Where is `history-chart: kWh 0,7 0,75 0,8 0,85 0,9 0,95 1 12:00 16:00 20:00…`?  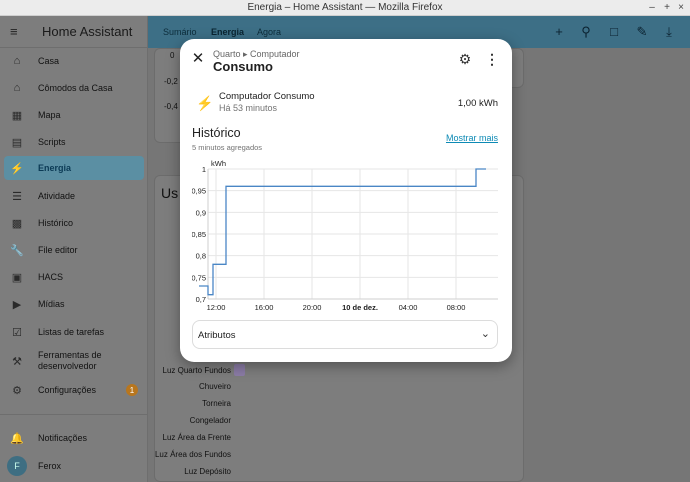
history-chart: kWh 0,7 0,75 0,8 0,85 0,9 0,95 1 12:00 16:00 20:00… is located at coordinates (345, 237).